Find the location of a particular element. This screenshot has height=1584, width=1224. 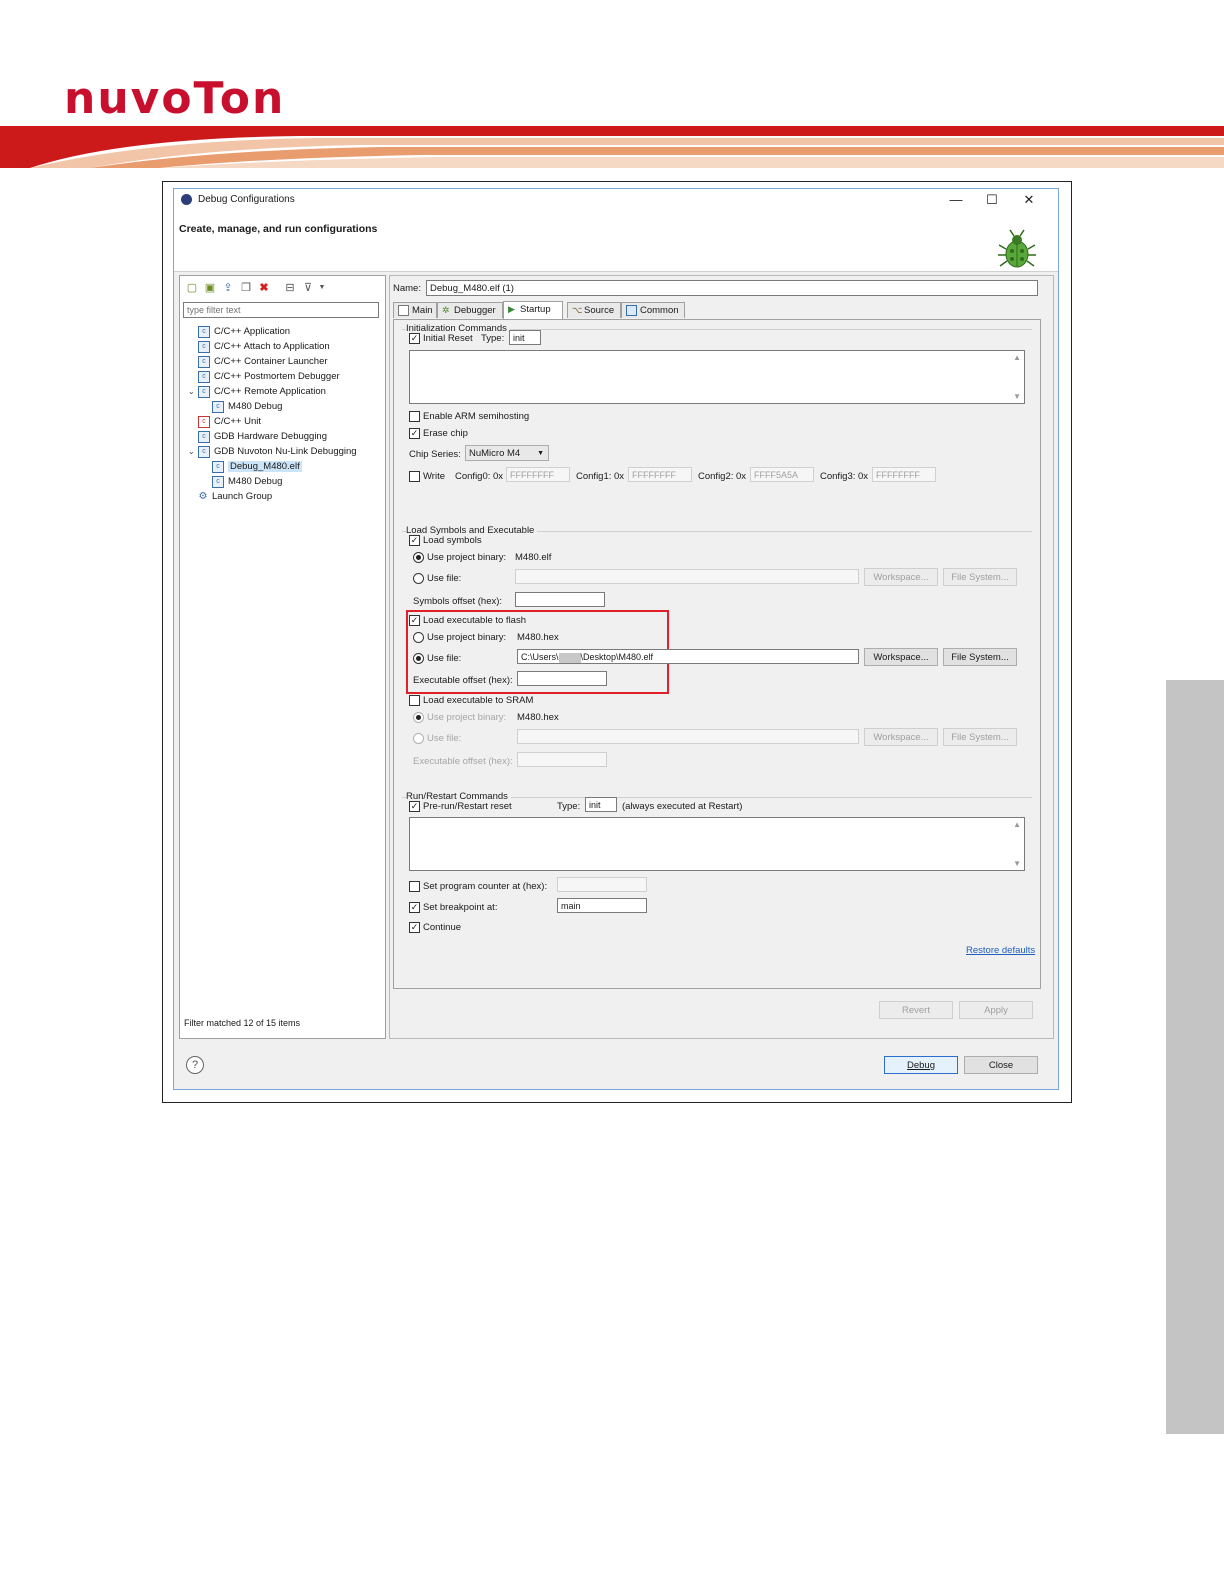

set-pc-input is located at coordinates (602, 884).